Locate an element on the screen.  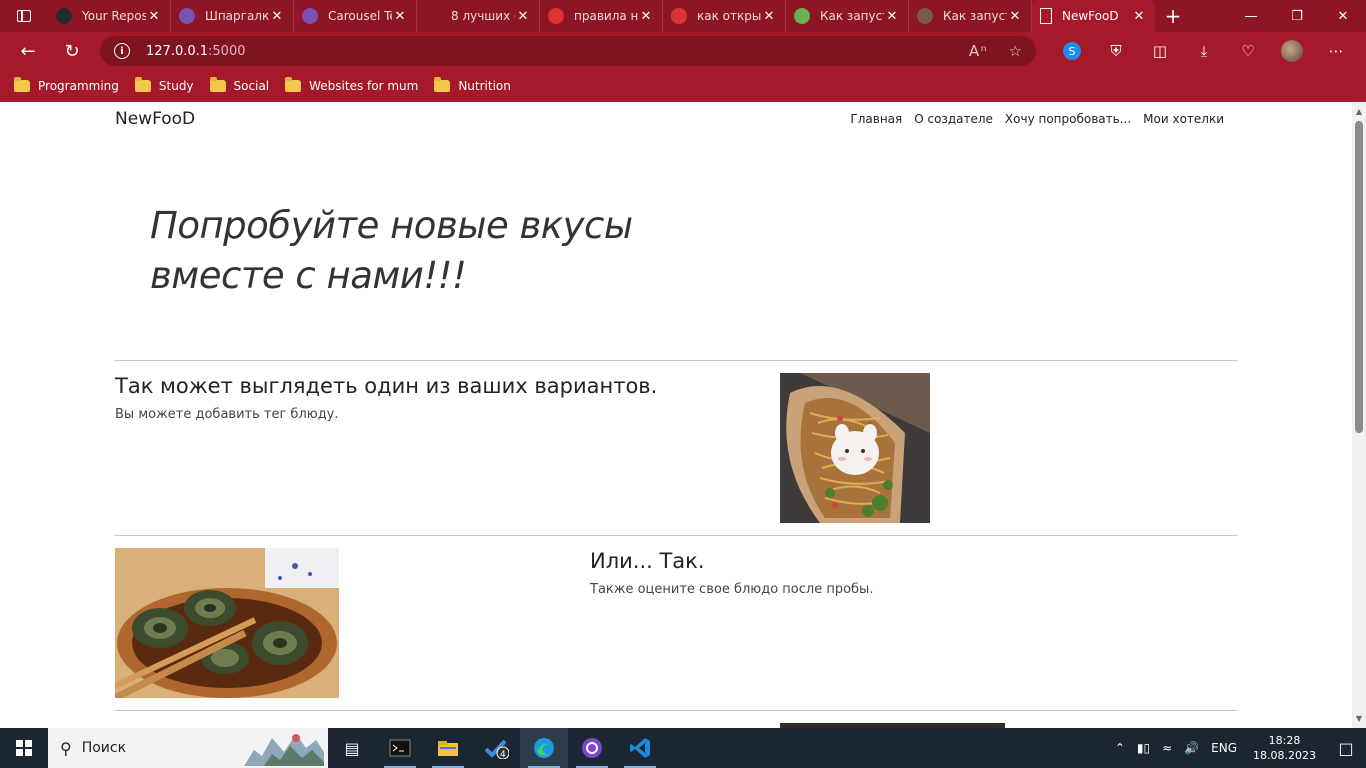
bookmark-folder: Websites for mum is located at coordinates (351, 85).